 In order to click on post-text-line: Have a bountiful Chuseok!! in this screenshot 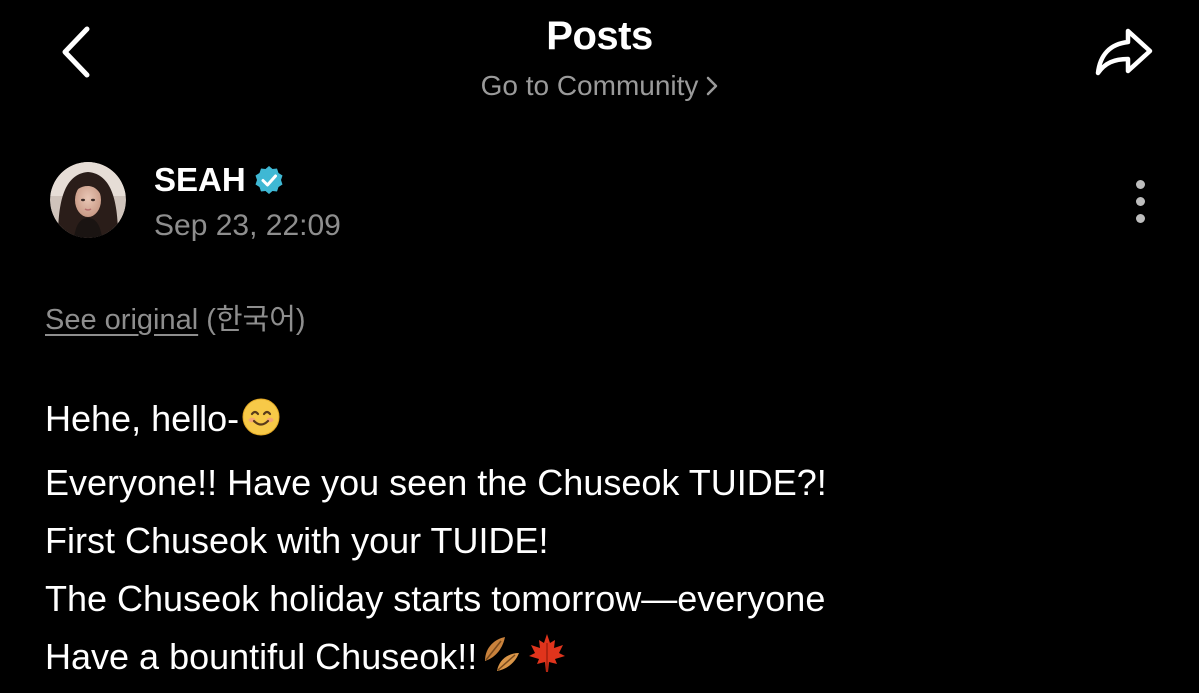, I will do `click(600, 660)`.